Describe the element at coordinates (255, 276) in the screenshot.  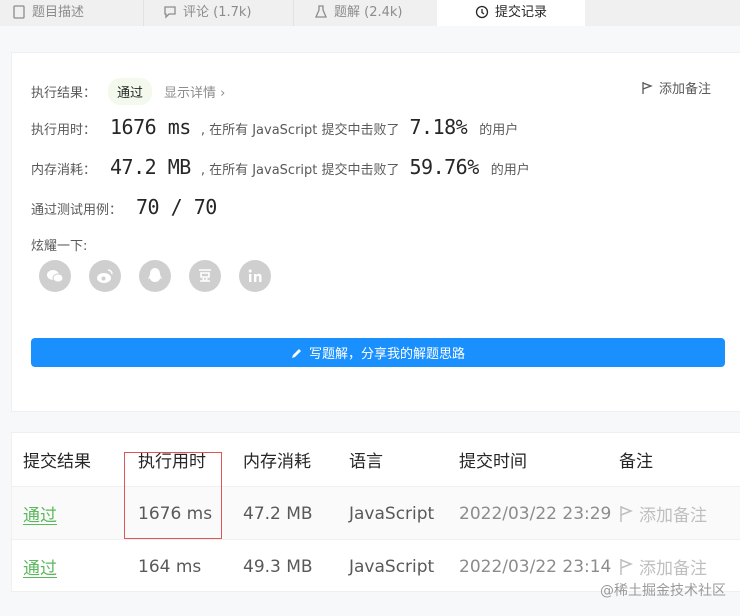
I see `linkedin-icon` at that location.